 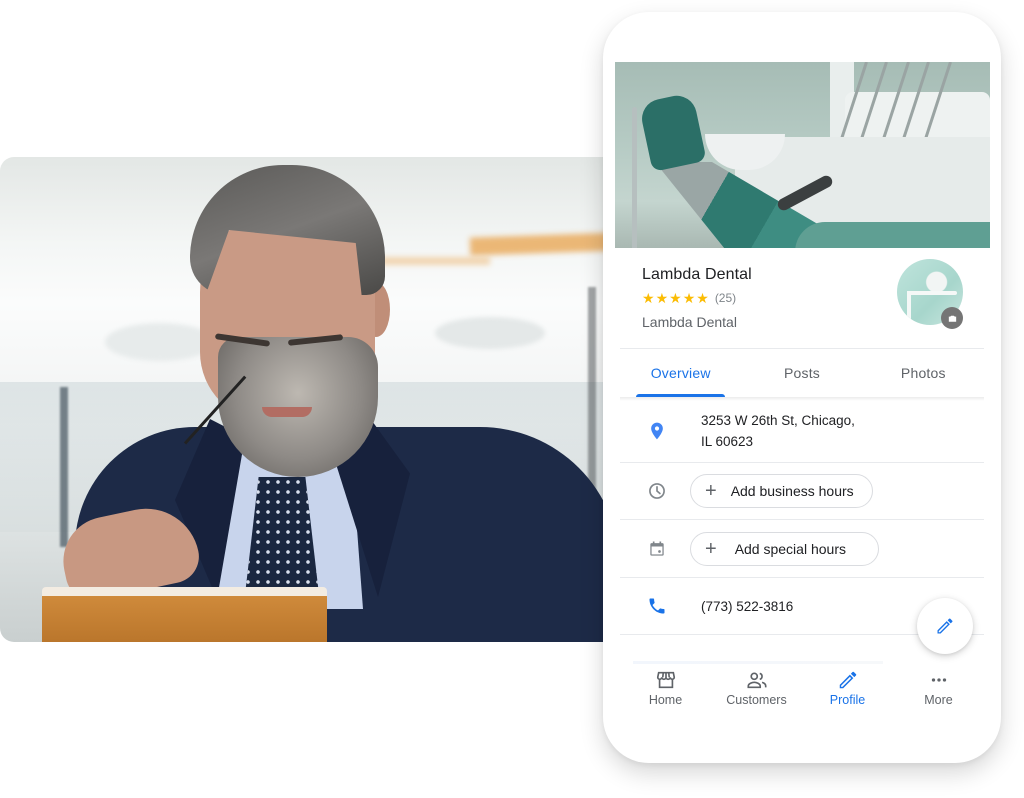 What do you see at coordinates (665, 680) in the screenshot?
I see `storefront-icon` at bounding box center [665, 680].